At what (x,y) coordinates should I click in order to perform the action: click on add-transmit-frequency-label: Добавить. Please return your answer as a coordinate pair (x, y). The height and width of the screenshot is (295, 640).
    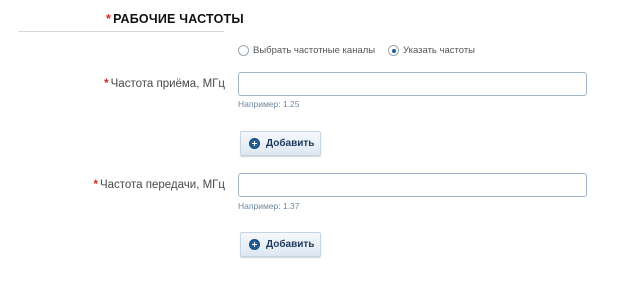
    Looking at the image, I should click on (290, 244).